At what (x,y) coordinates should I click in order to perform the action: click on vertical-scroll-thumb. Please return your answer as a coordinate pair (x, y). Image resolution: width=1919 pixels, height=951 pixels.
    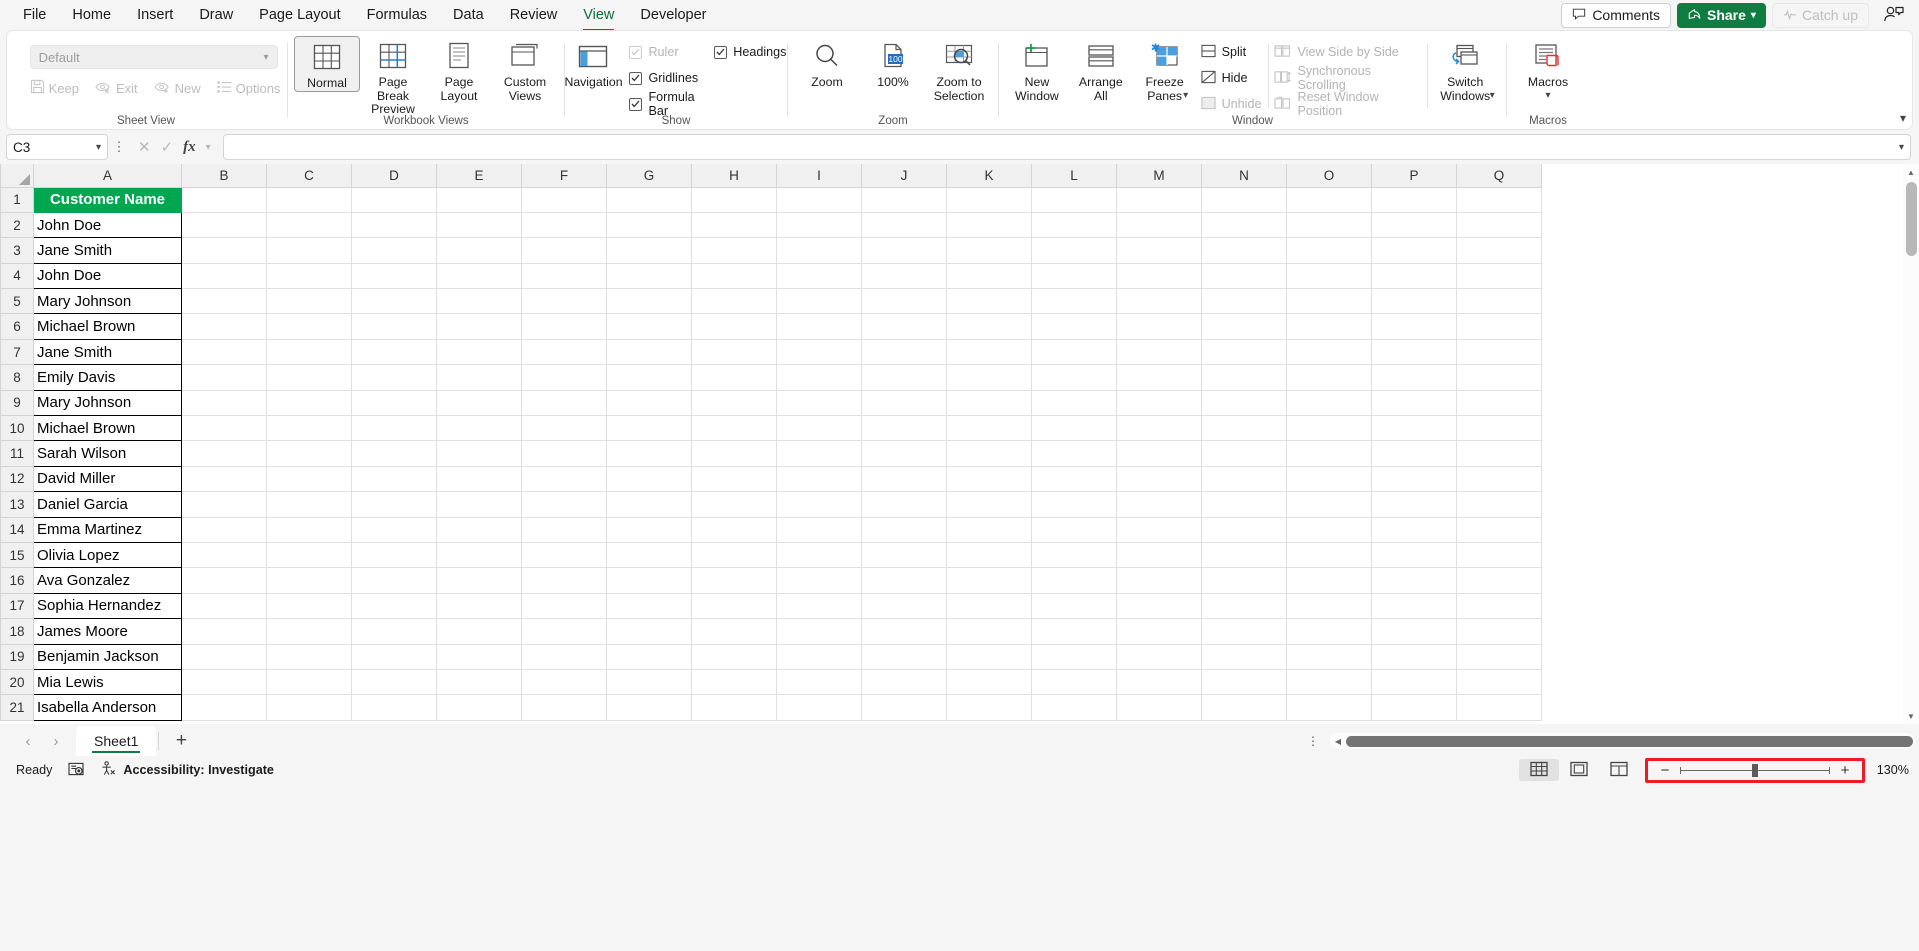
    Looking at the image, I should click on (1911, 219).